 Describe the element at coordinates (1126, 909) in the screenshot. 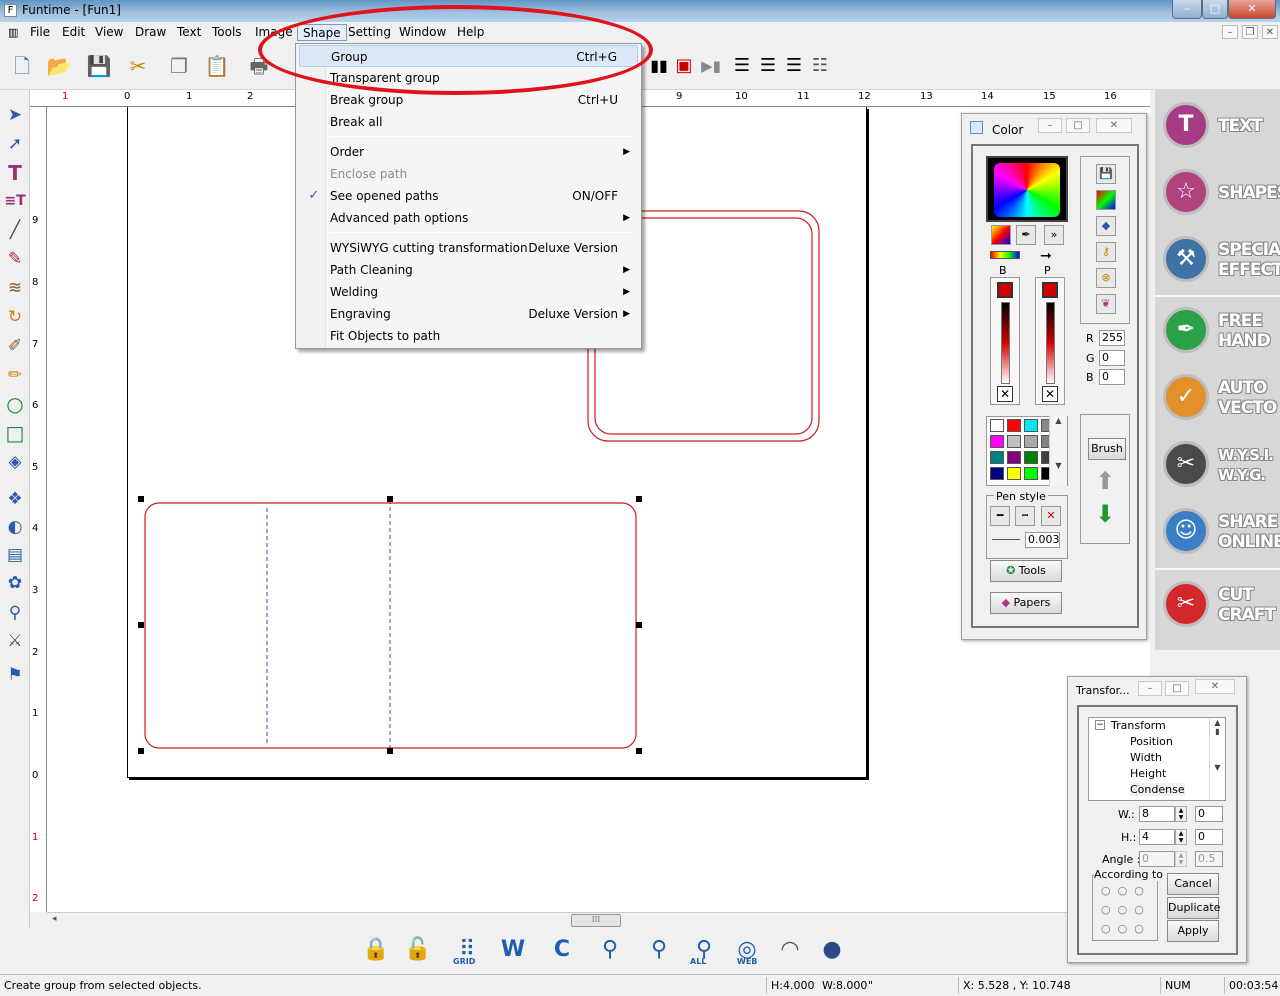

I see `anchor-radio-row: ○○○` at that location.